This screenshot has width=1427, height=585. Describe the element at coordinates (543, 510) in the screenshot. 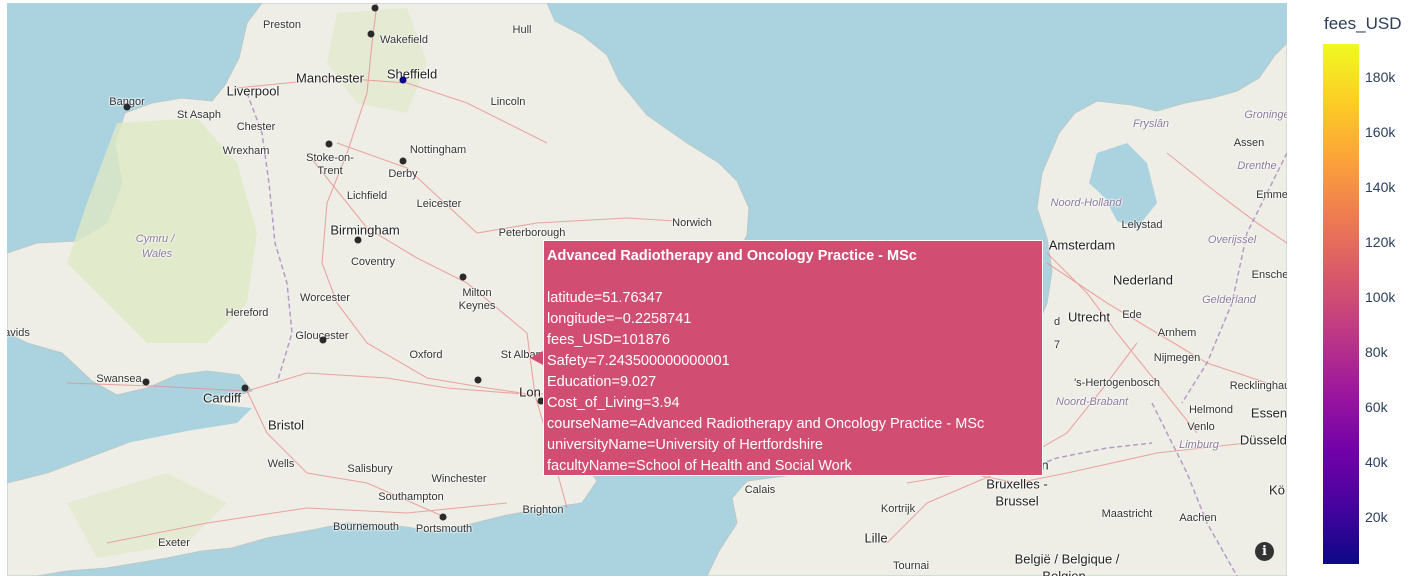

I see `place-label: Brighton` at that location.